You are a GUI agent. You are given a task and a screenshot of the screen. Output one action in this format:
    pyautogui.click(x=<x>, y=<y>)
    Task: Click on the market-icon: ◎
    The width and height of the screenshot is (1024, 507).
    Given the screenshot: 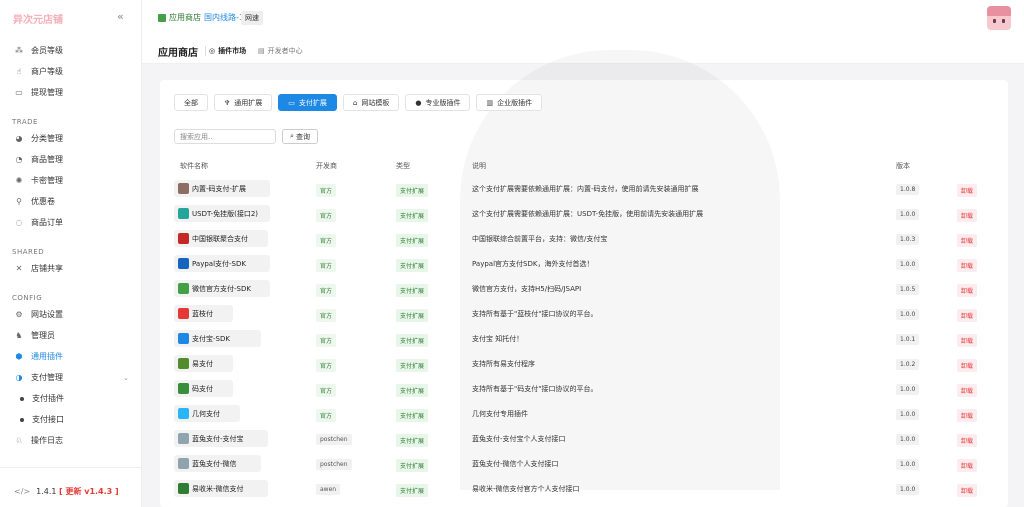 What is the action you would take?
    pyautogui.click(x=212, y=51)
    